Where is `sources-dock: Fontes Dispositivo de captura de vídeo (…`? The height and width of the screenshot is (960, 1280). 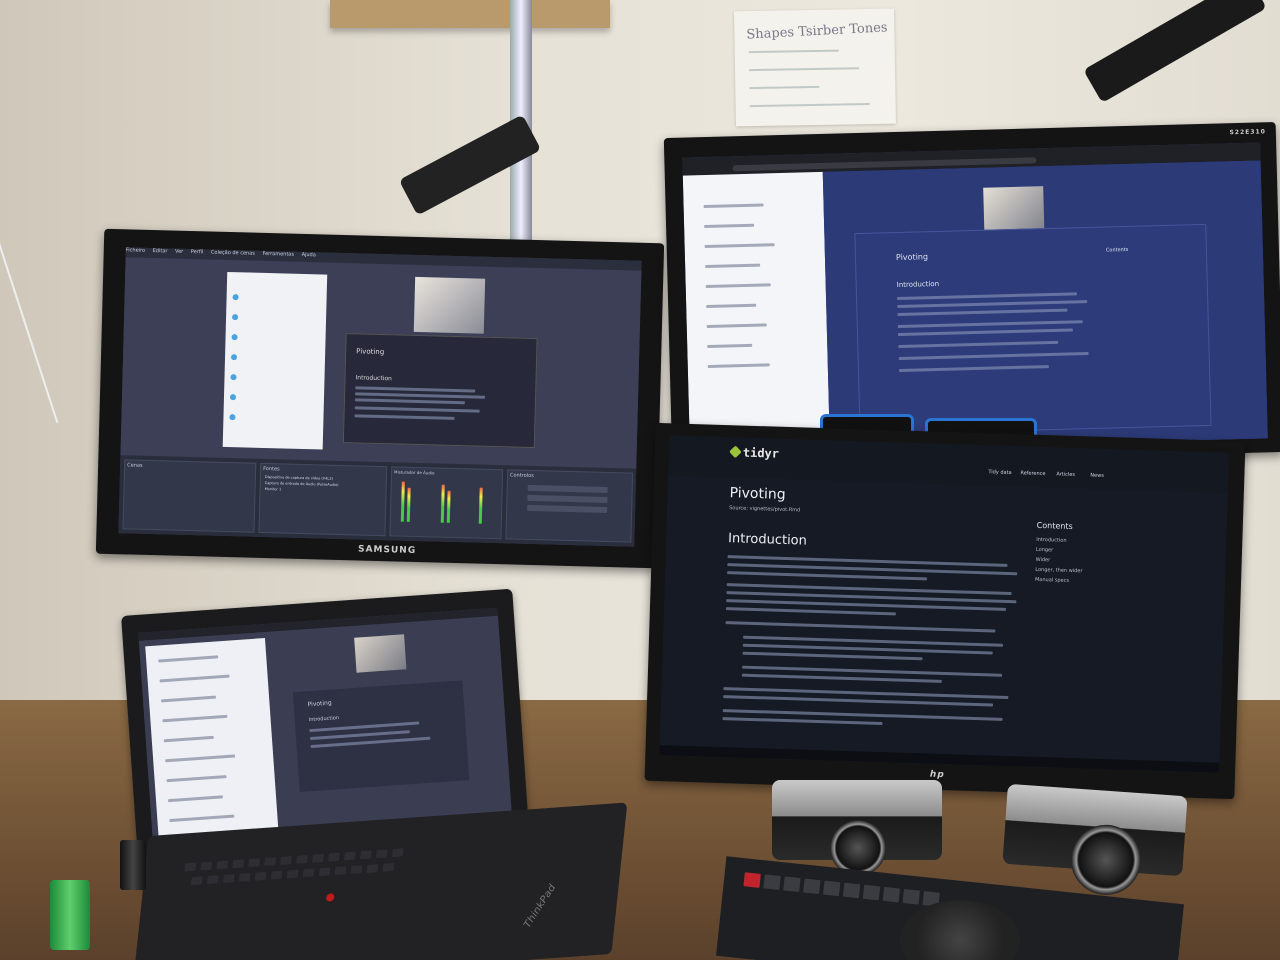
sources-dock: Fontes Dispositivo de captura de vídeo (… is located at coordinates (323, 499).